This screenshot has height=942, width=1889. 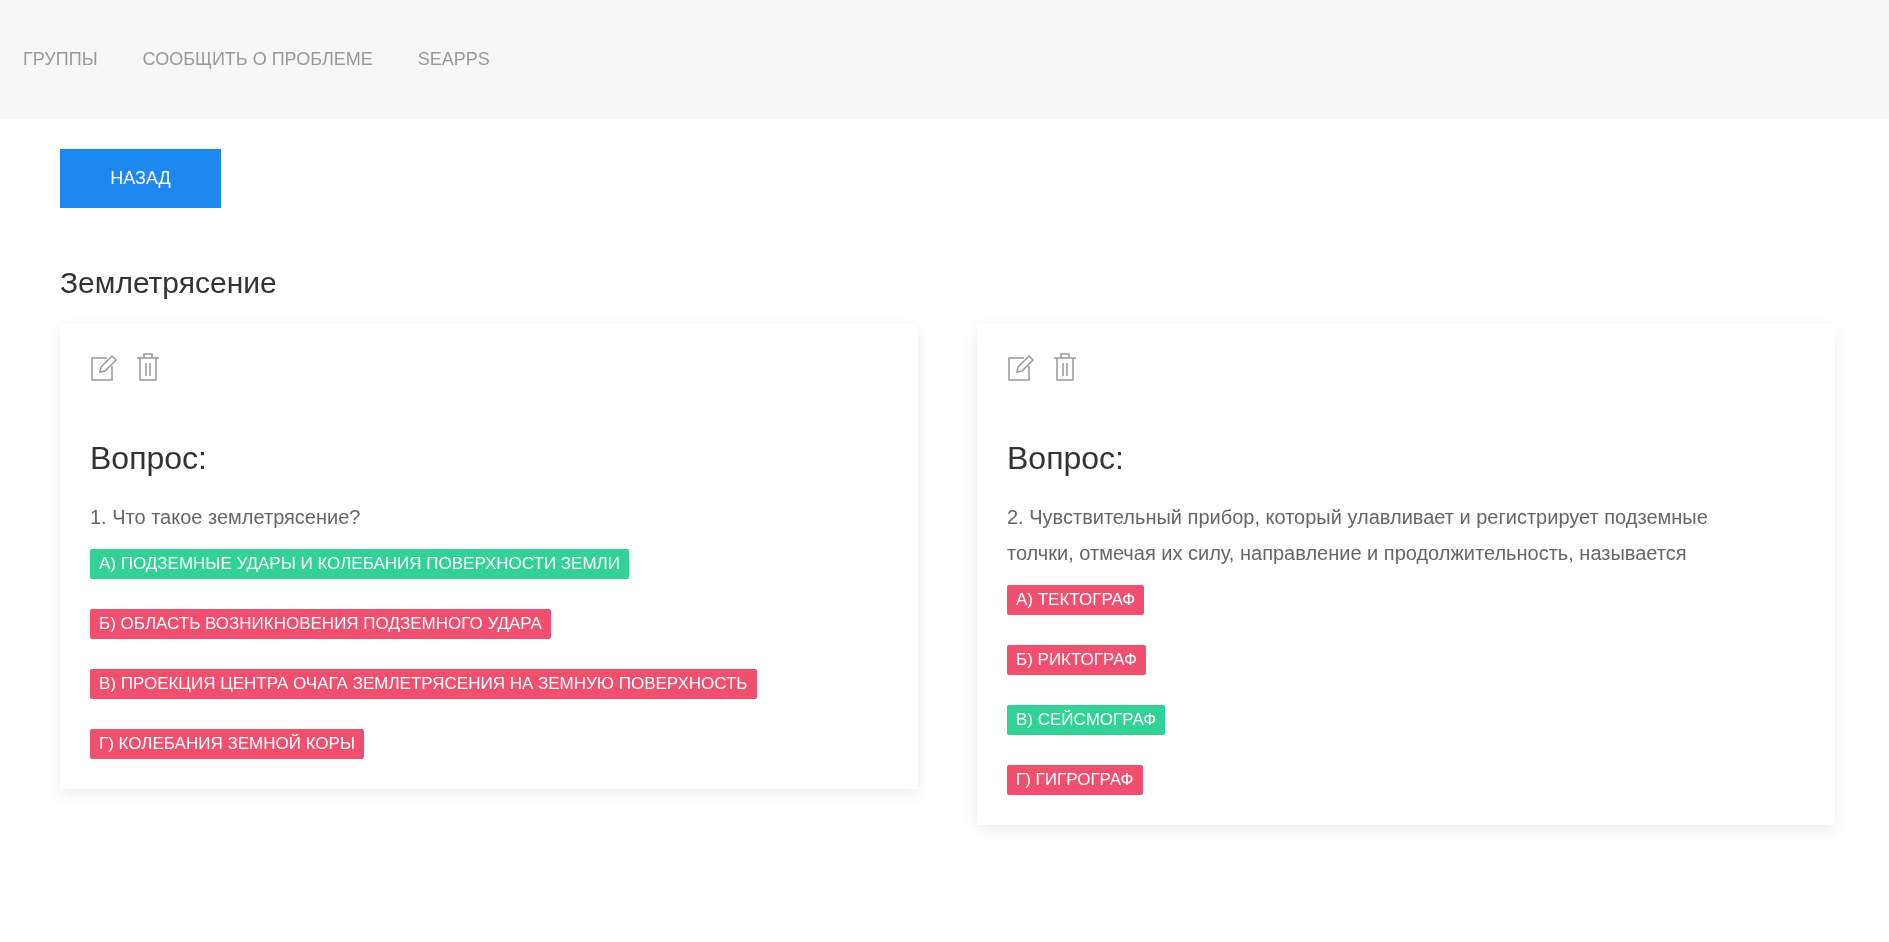 I want to click on question-text: 1. Что такое землетрясение?, so click(x=226, y=517).